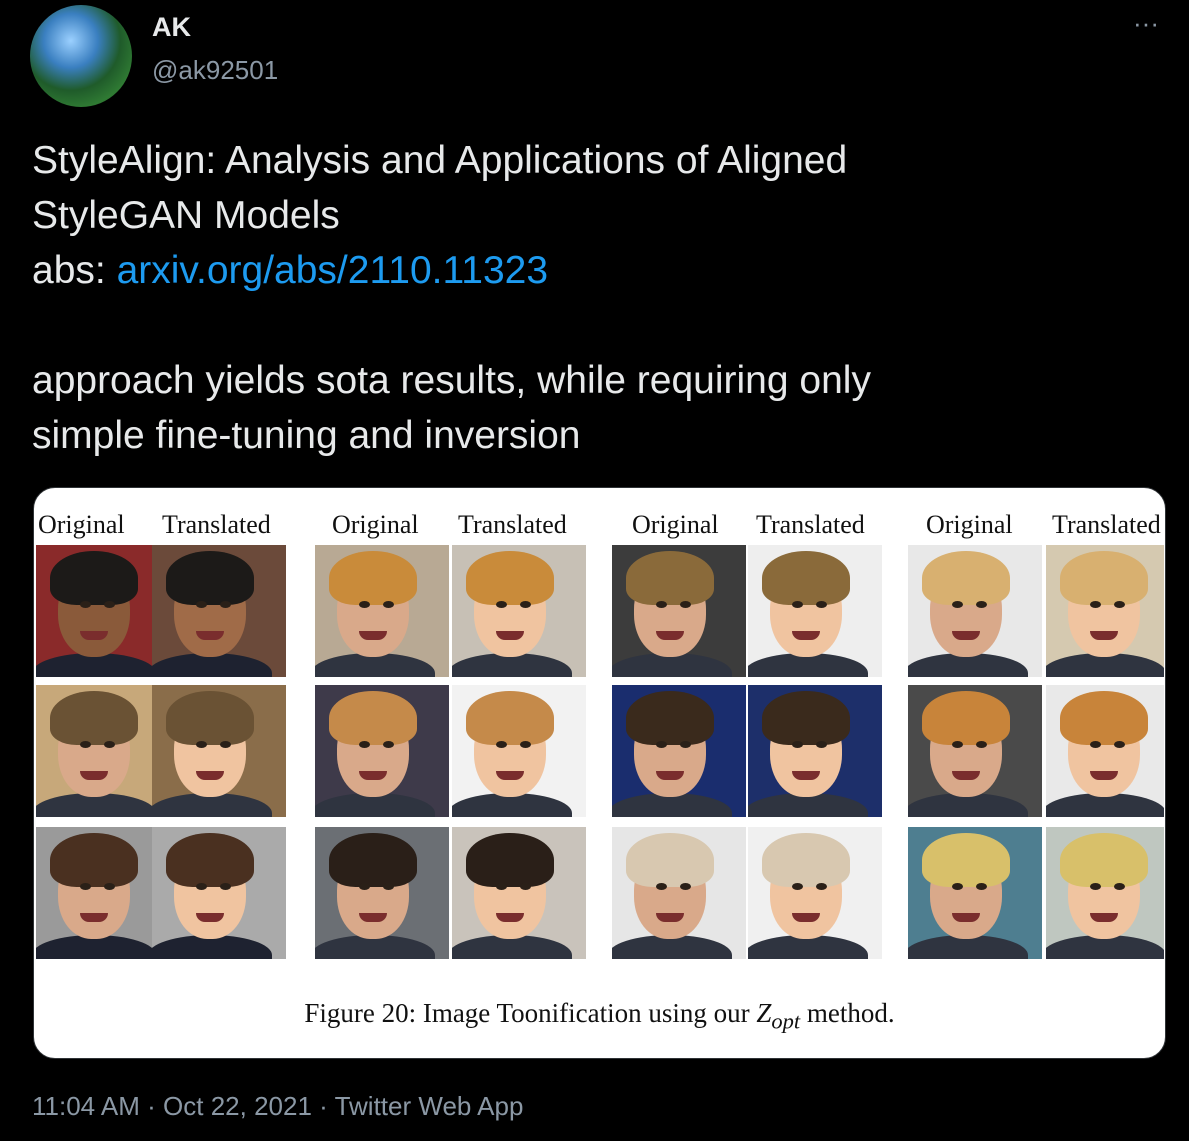 Image resolution: width=1189 pixels, height=1141 pixels. I want to click on more-options-icon: ···, so click(1146, 24).